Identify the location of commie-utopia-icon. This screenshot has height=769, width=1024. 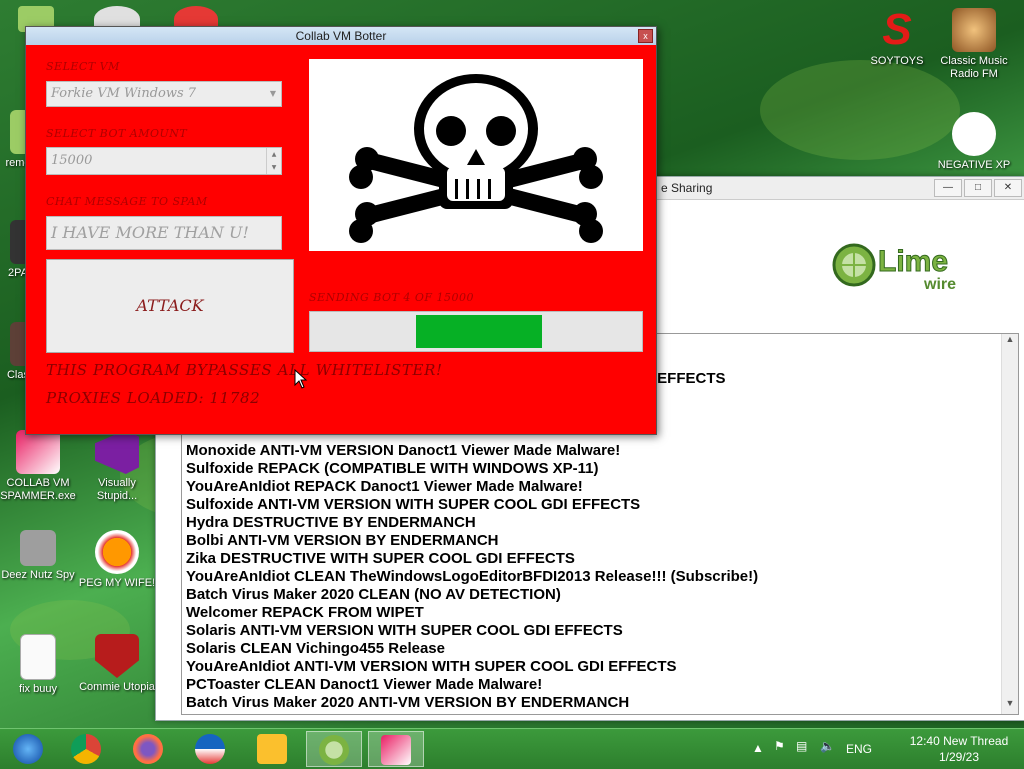
(117, 656).